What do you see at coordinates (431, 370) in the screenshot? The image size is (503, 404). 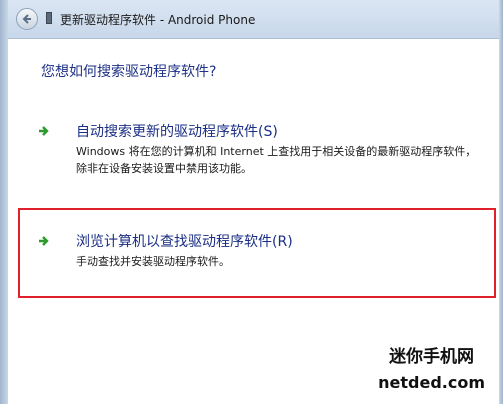 I see `watermark: 迷你手机网 netded.com` at bounding box center [431, 370].